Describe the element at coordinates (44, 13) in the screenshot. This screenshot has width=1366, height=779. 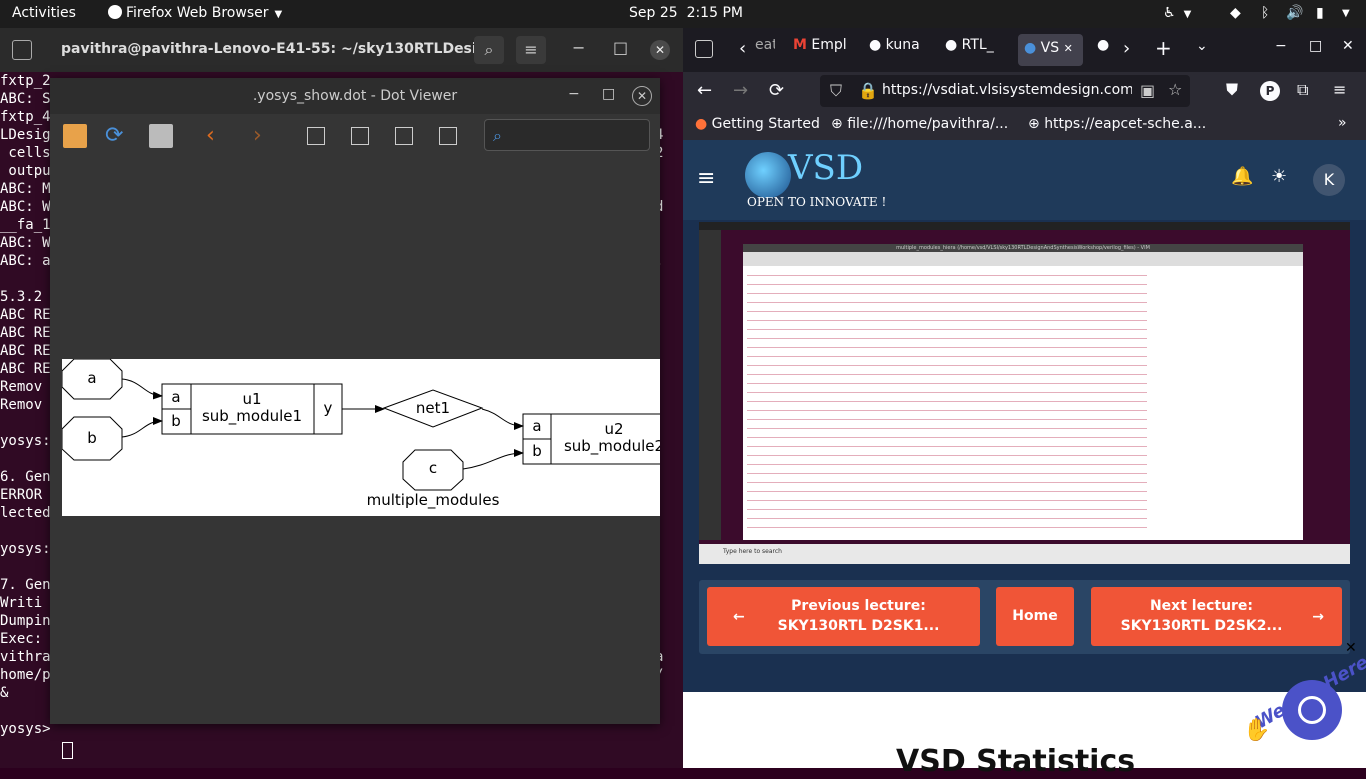
I see `activities-button: Activities` at that location.